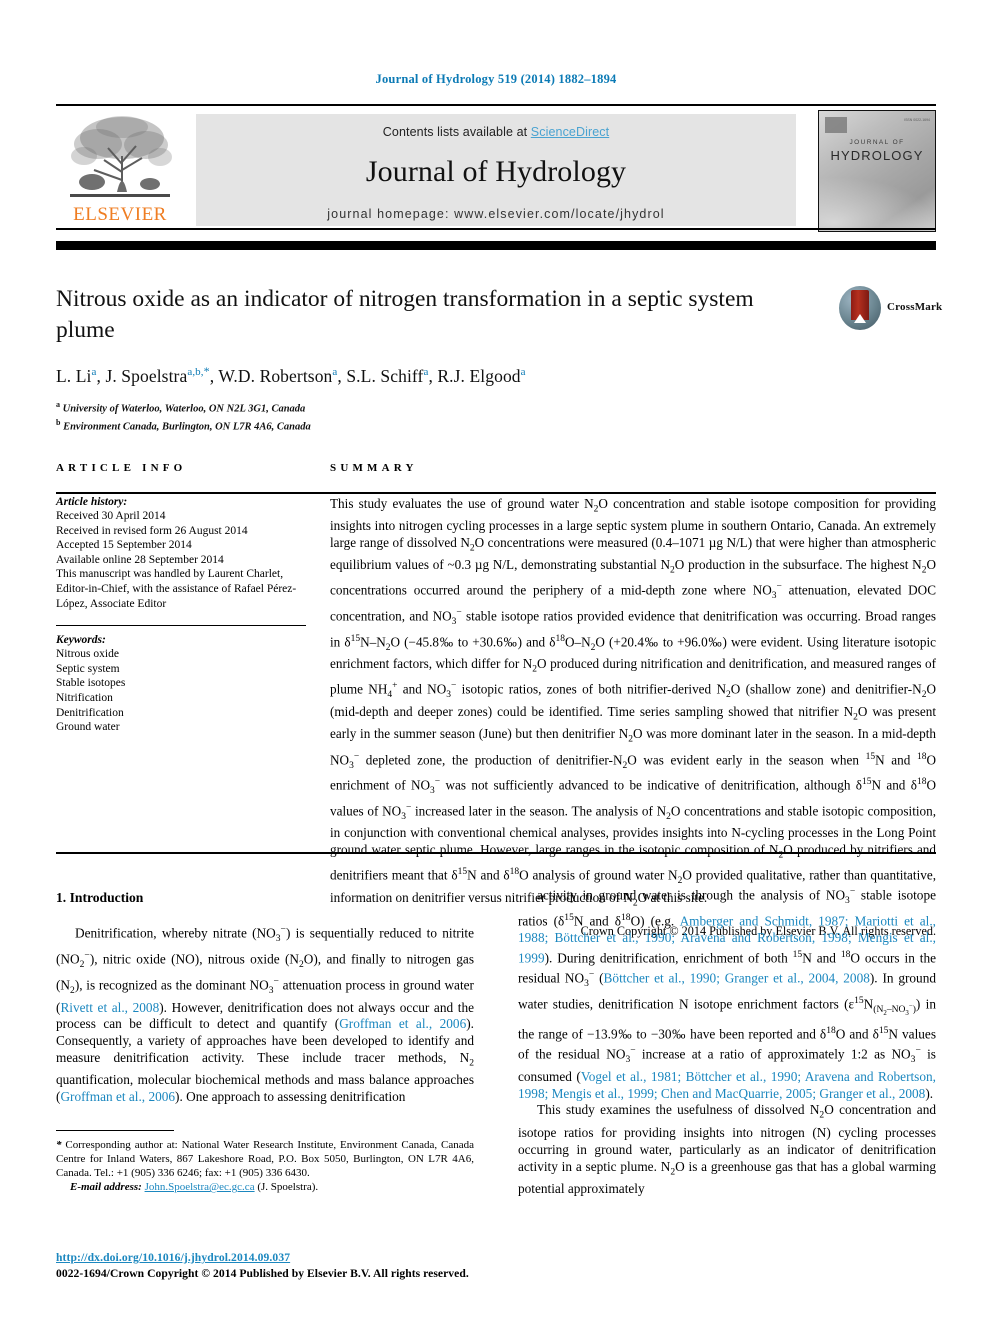 The image size is (992, 1323). I want to click on article-history-item: Received 30 April 2014, so click(111, 516).